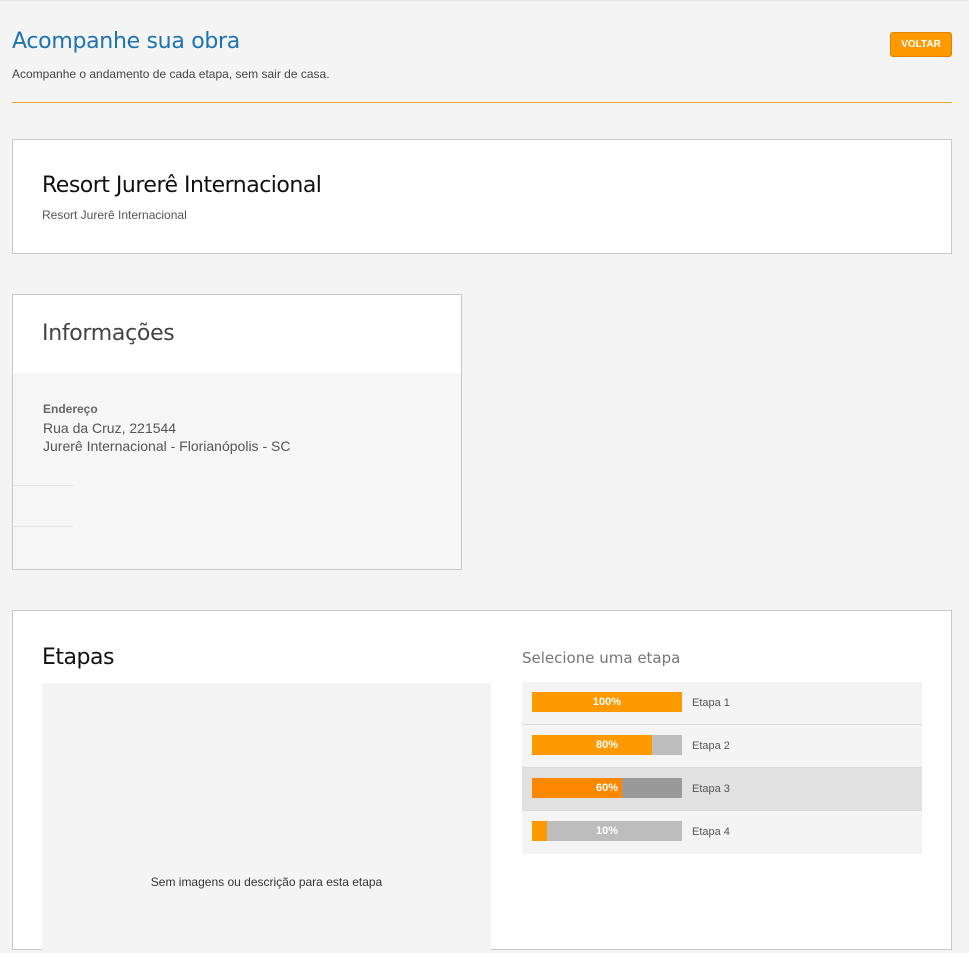 This screenshot has height=953, width=969. I want to click on stage-progress-bar: 80%, so click(607, 745).